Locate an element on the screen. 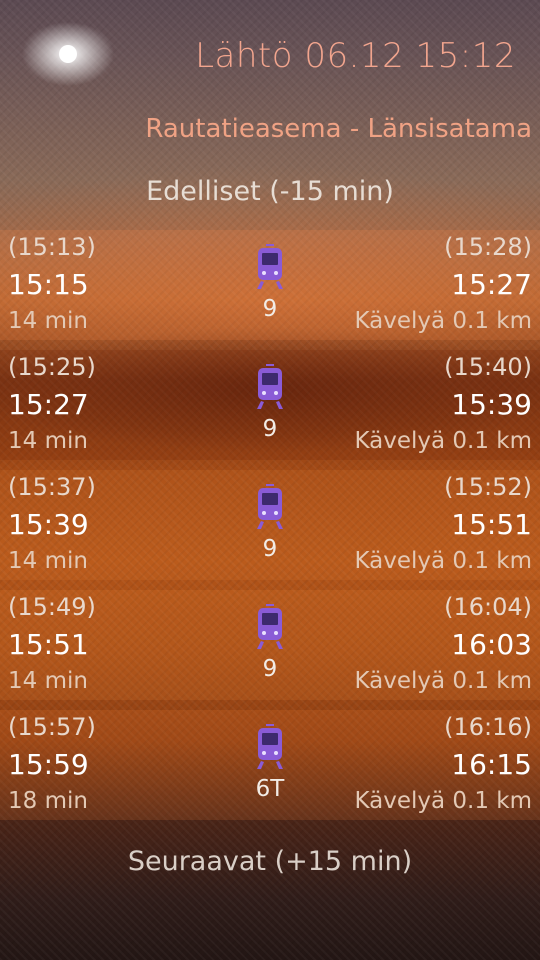 This screenshot has height=960, width=540. arrival-time: 15:27 is located at coordinates (491, 284).